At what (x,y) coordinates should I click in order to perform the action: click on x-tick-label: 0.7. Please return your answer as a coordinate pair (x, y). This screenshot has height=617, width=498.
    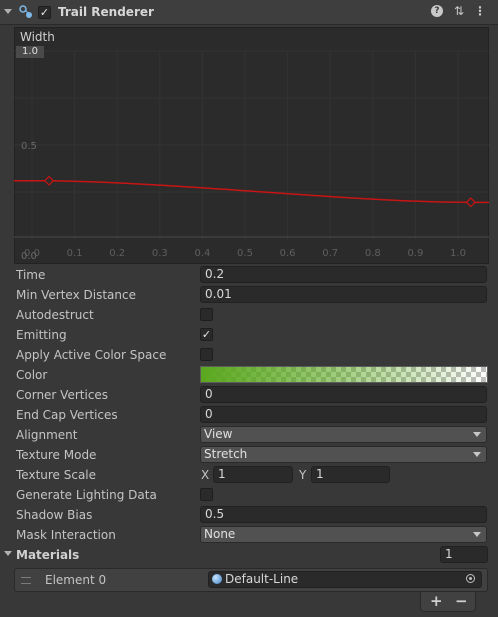
    Looking at the image, I should click on (330, 253).